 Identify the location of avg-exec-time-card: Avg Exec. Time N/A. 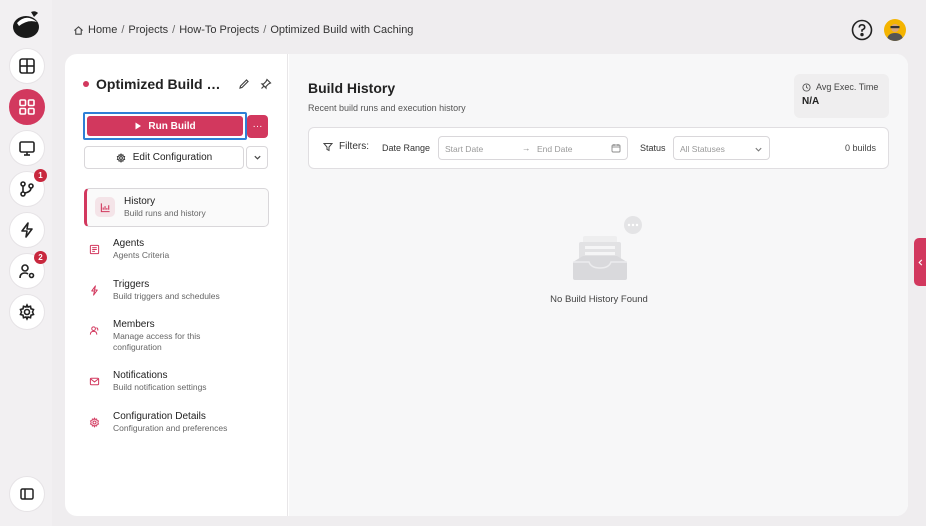
(841, 96).